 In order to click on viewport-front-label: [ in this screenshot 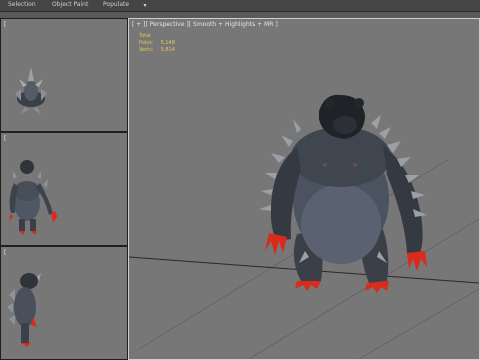, I will do `click(5, 138)`.